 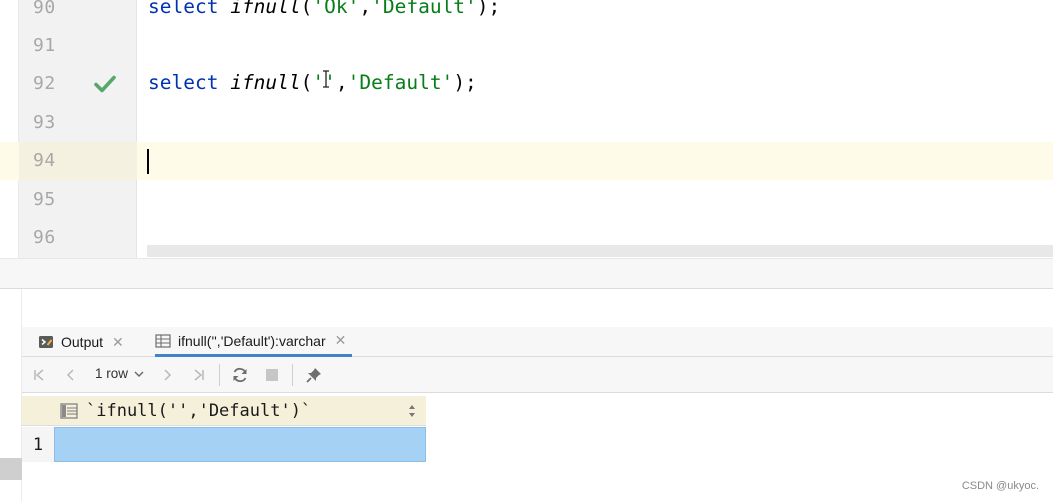 What do you see at coordinates (44, 160) in the screenshot?
I see `line-number: 94` at bounding box center [44, 160].